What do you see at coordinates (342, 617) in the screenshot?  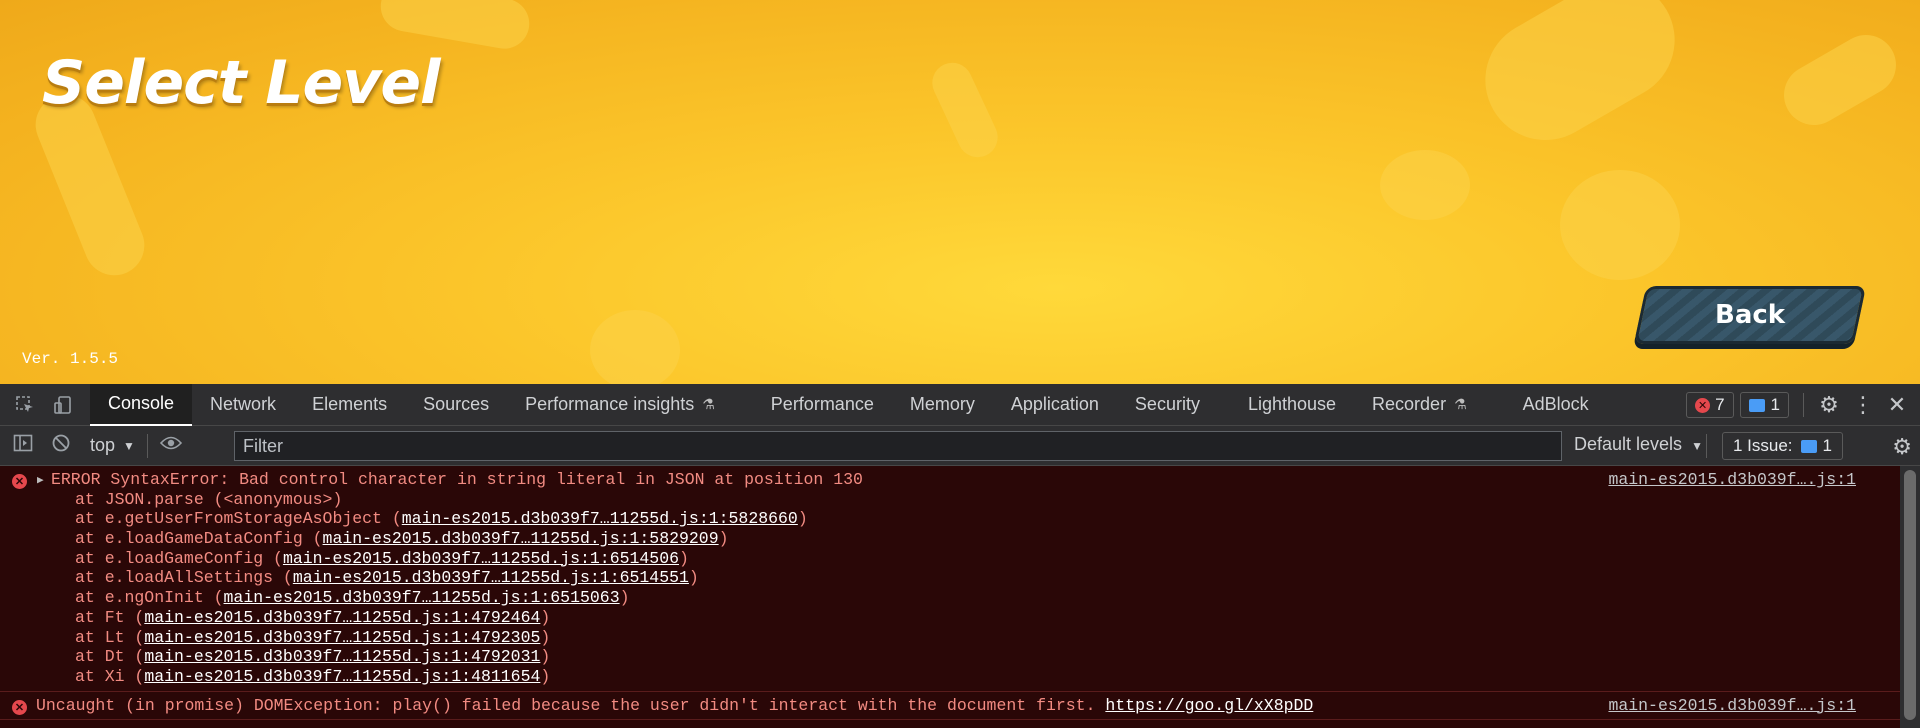 I see `stack-frame-link: main-es2015.d3b039f7…11255d.js:1:4792464` at bounding box center [342, 617].